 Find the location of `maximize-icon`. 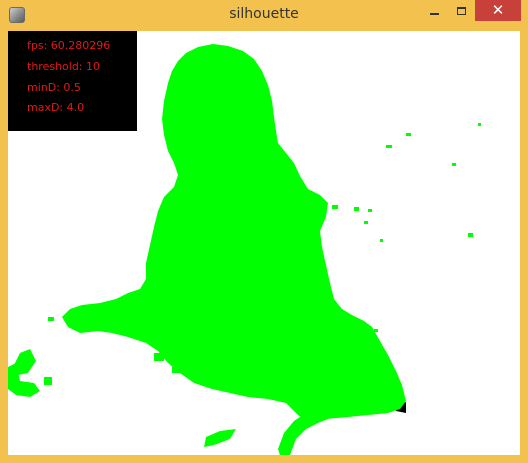

maximize-icon is located at coordinates (461, 10).